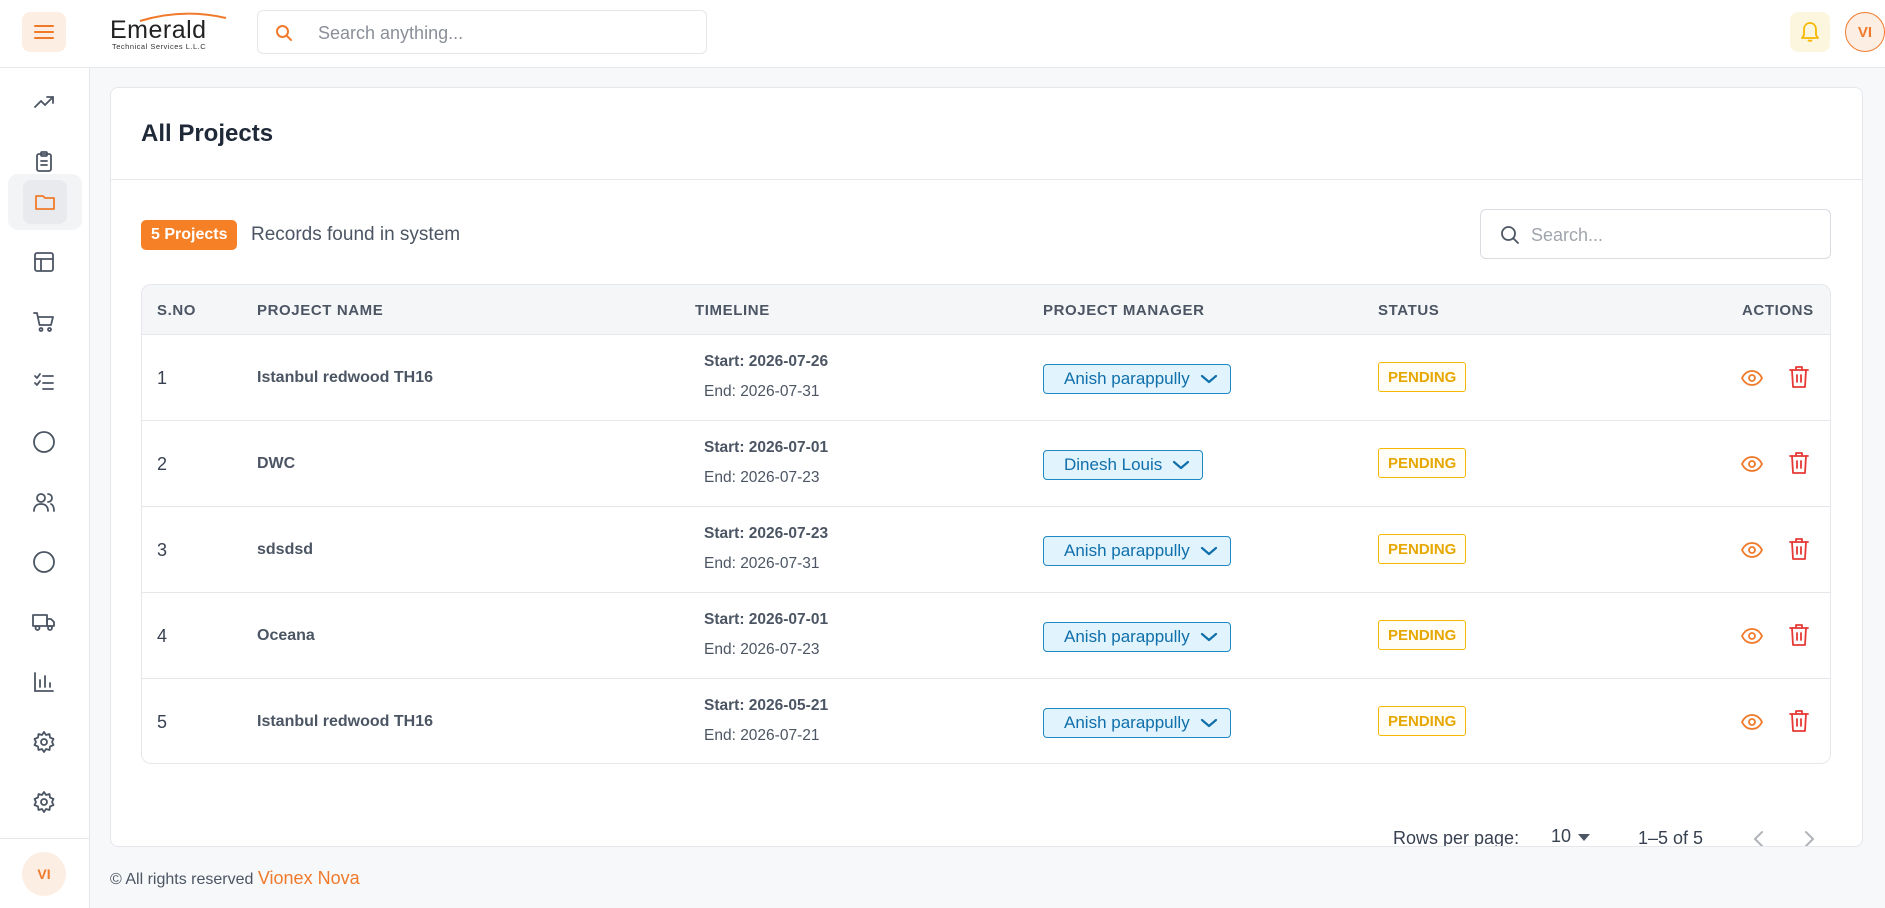 This screenshot has width=1885, height=908. Describe the element at coordinates (162, 722) in the screenshot. I see `row-sno: 5` at that location.